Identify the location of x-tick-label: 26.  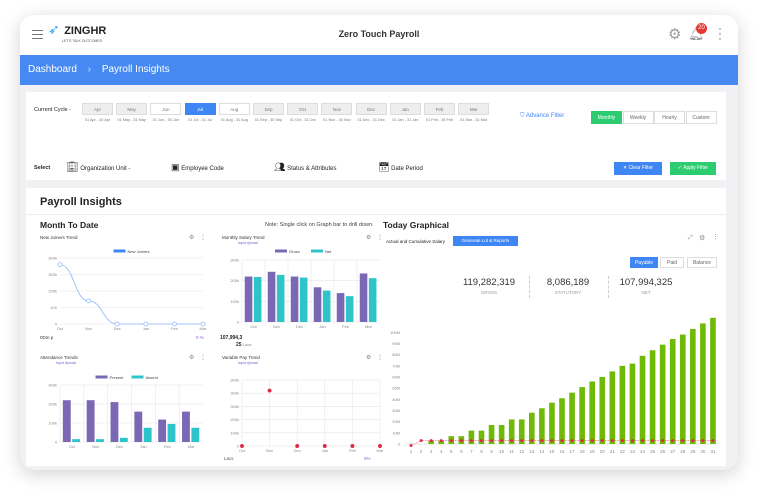
(663, 451).